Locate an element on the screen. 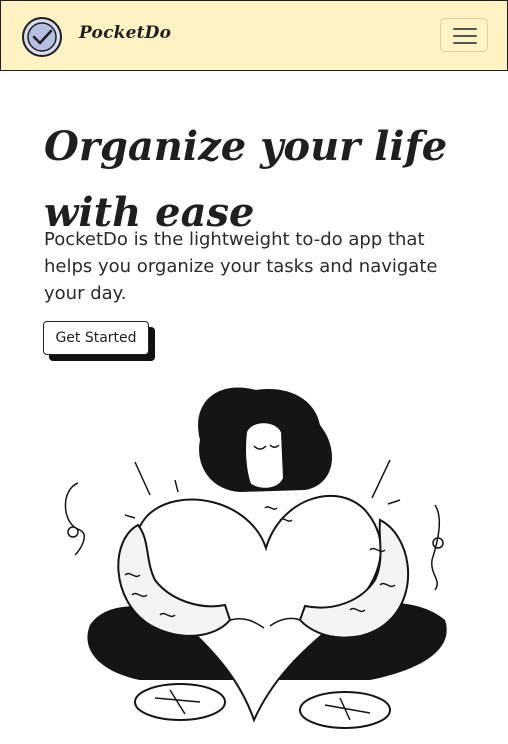  hamburger-menu-icon is located at coordinates (465, 36).